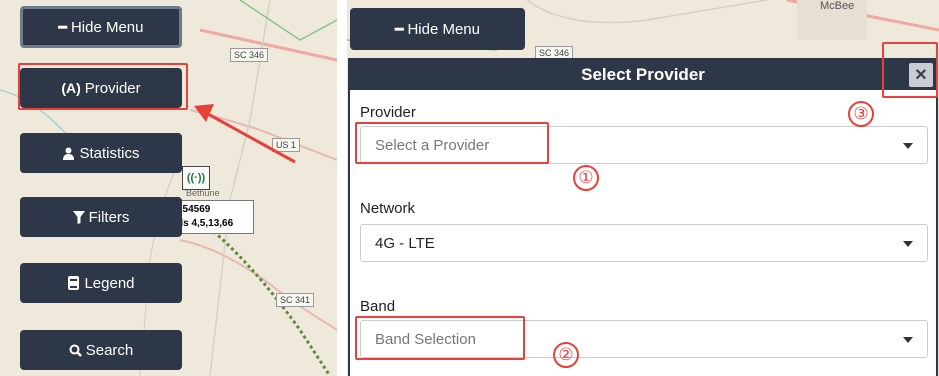 The width and height of the screenshot is (939, 376). I want to click on close-button: ✕, so click(921, 75).